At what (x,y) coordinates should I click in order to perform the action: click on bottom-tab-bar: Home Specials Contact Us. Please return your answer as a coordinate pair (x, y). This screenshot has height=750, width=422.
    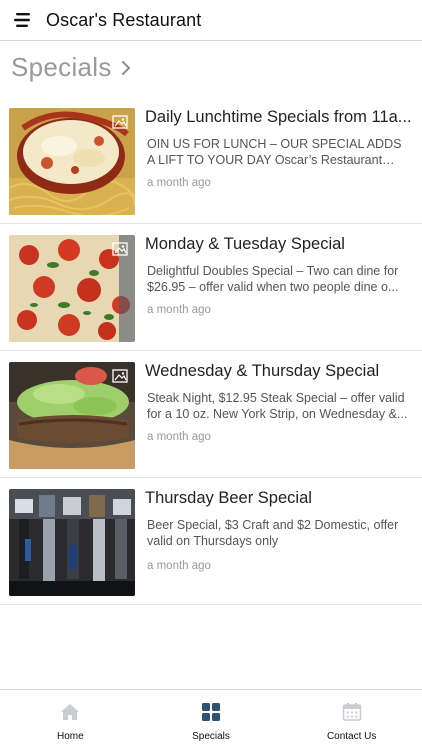
    Looking at the image, I should click on (211, 719).